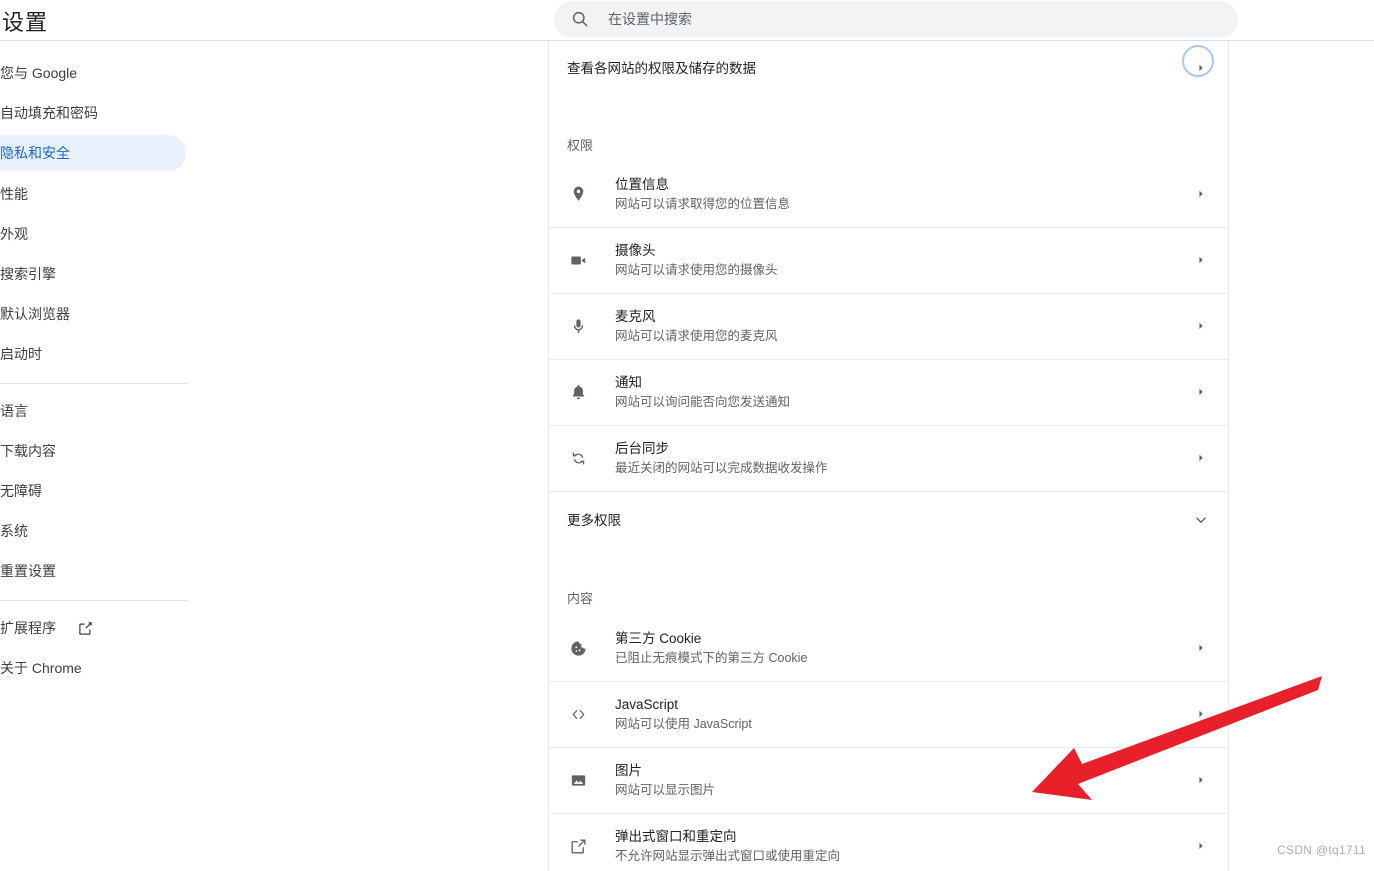 This screenshot has width=1374, height=871. Describe the element at coordinates (650, 19) in the screenshot. I see `search-placeholder-text: 在设置中搜索` at that location.